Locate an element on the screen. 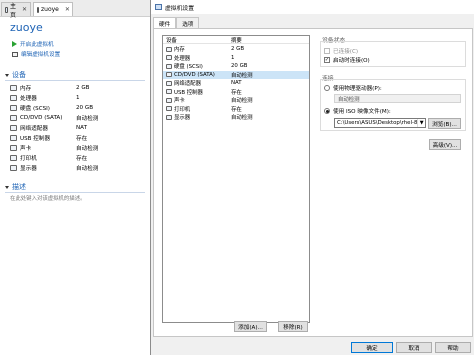 Image resolution: width=474 pixels, height=355 pixels. hardware-device-name: 显示器 is located at coordinates (182, 118).